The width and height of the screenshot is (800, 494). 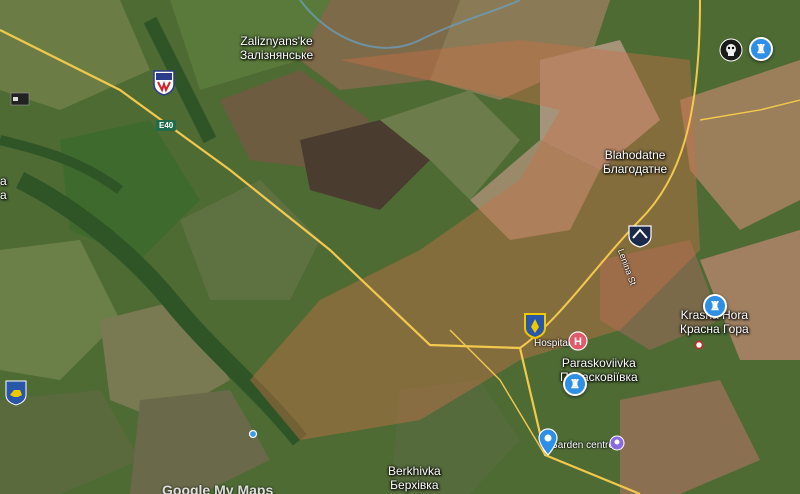 What do you see at coordinates (582, 445) in the screenshot?
I see `poi-label-garden-centre: Garden centre` at bounding box center [582, 445].